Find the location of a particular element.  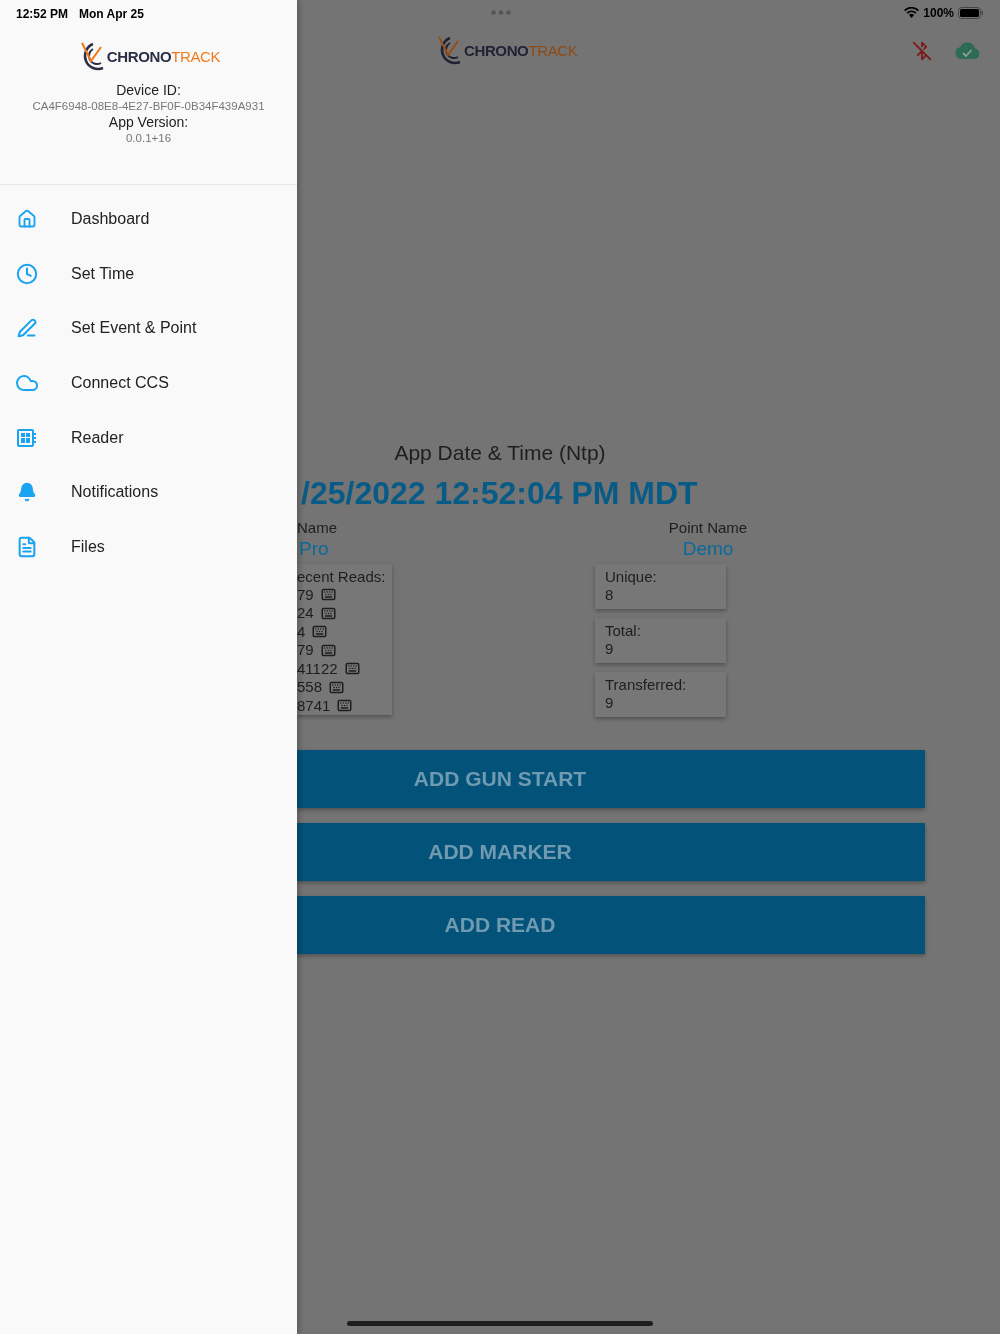

point-label: Point Name is located at coordinates (708, 527).